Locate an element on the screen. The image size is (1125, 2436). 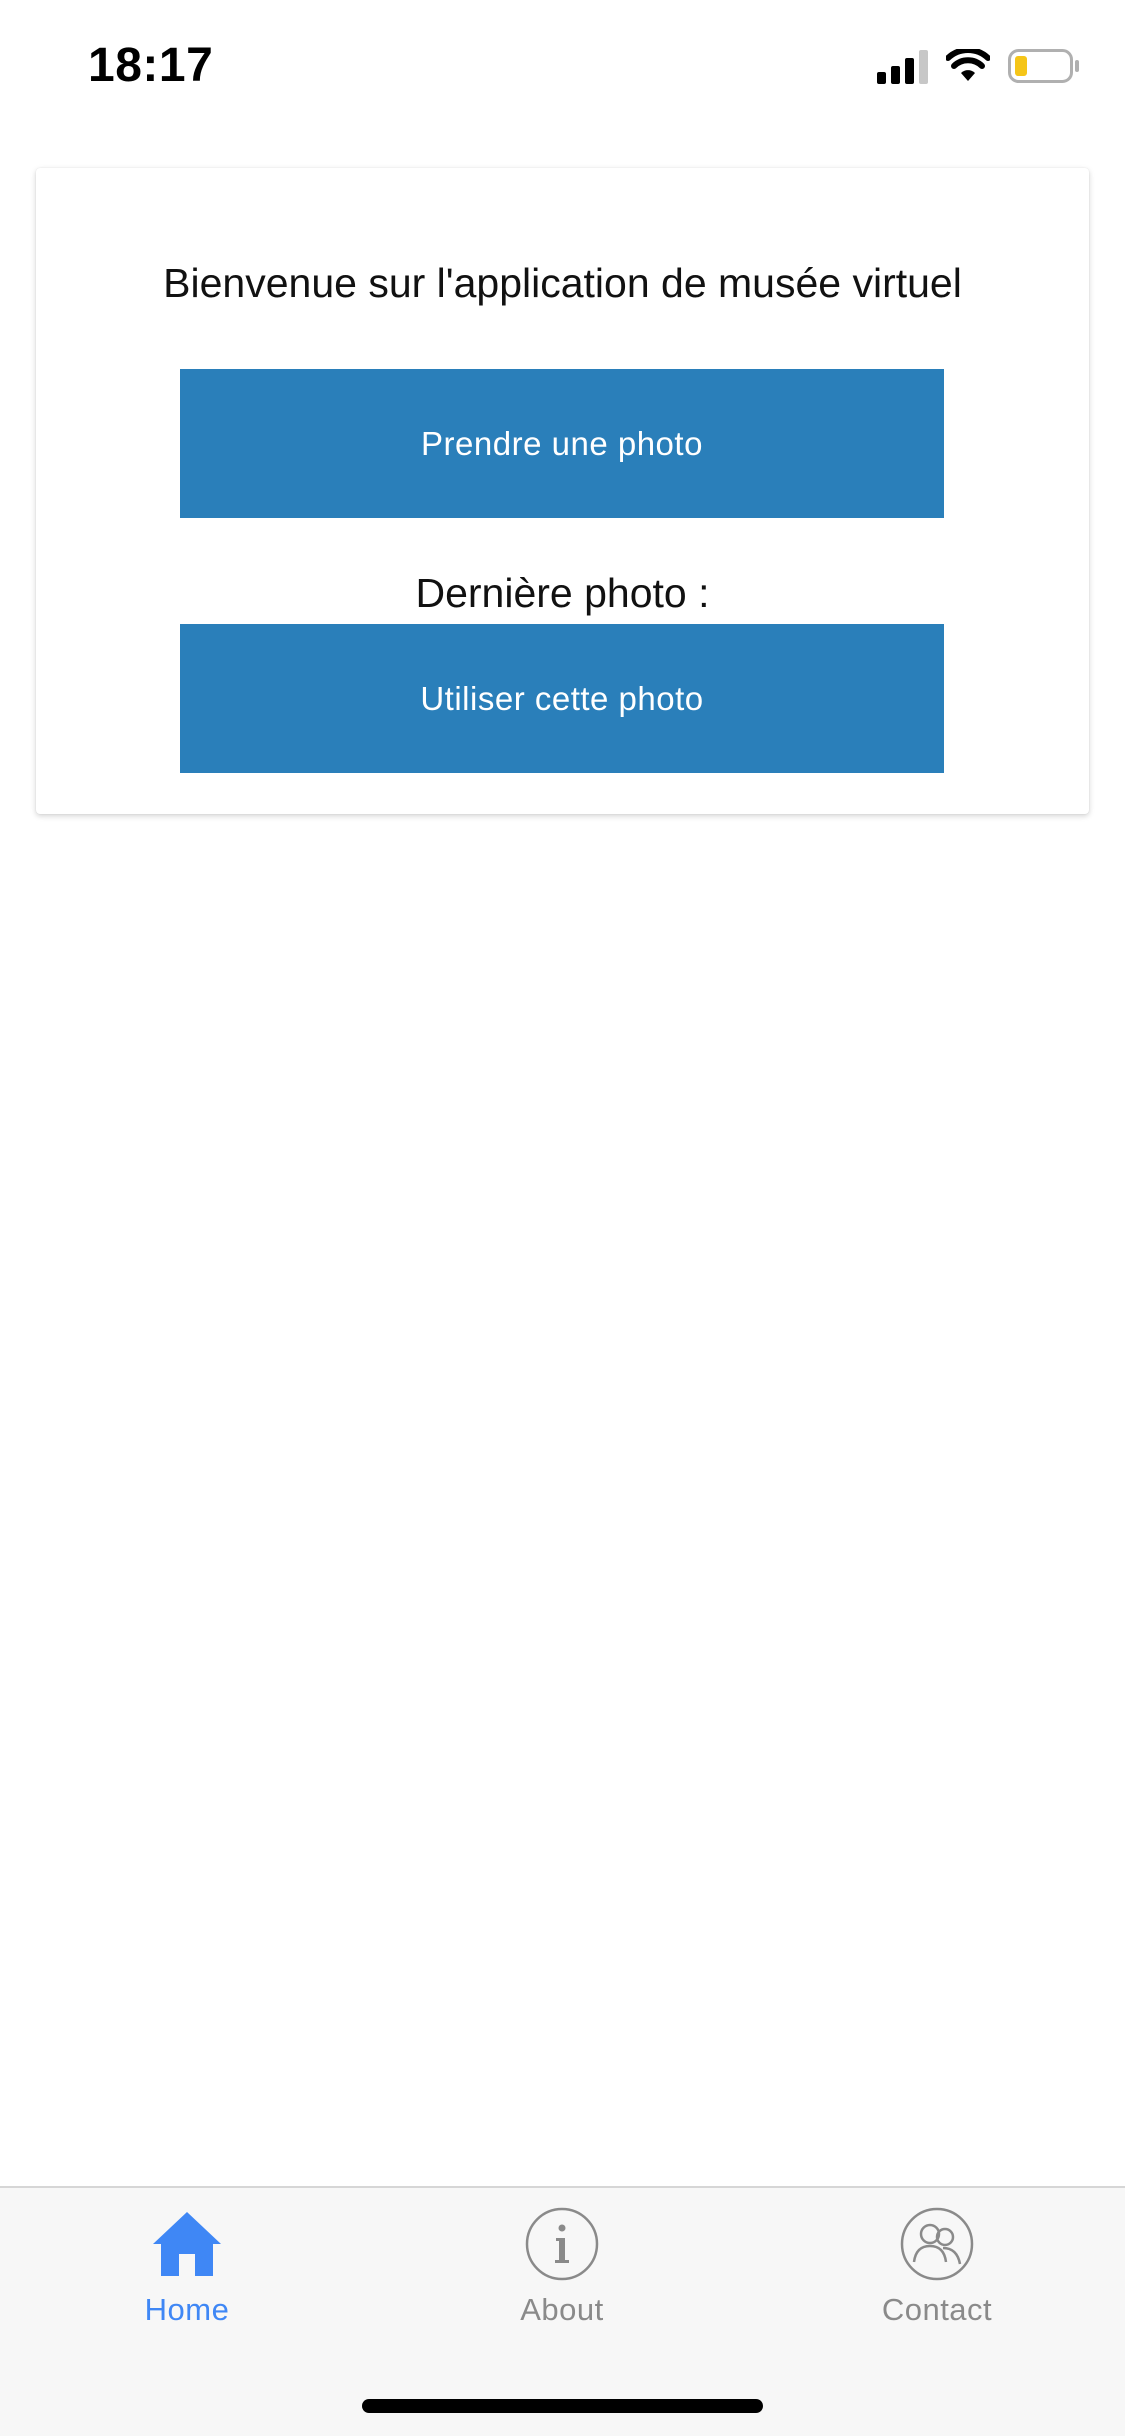
tab-home: Home is located at coordinates (187, 2267).